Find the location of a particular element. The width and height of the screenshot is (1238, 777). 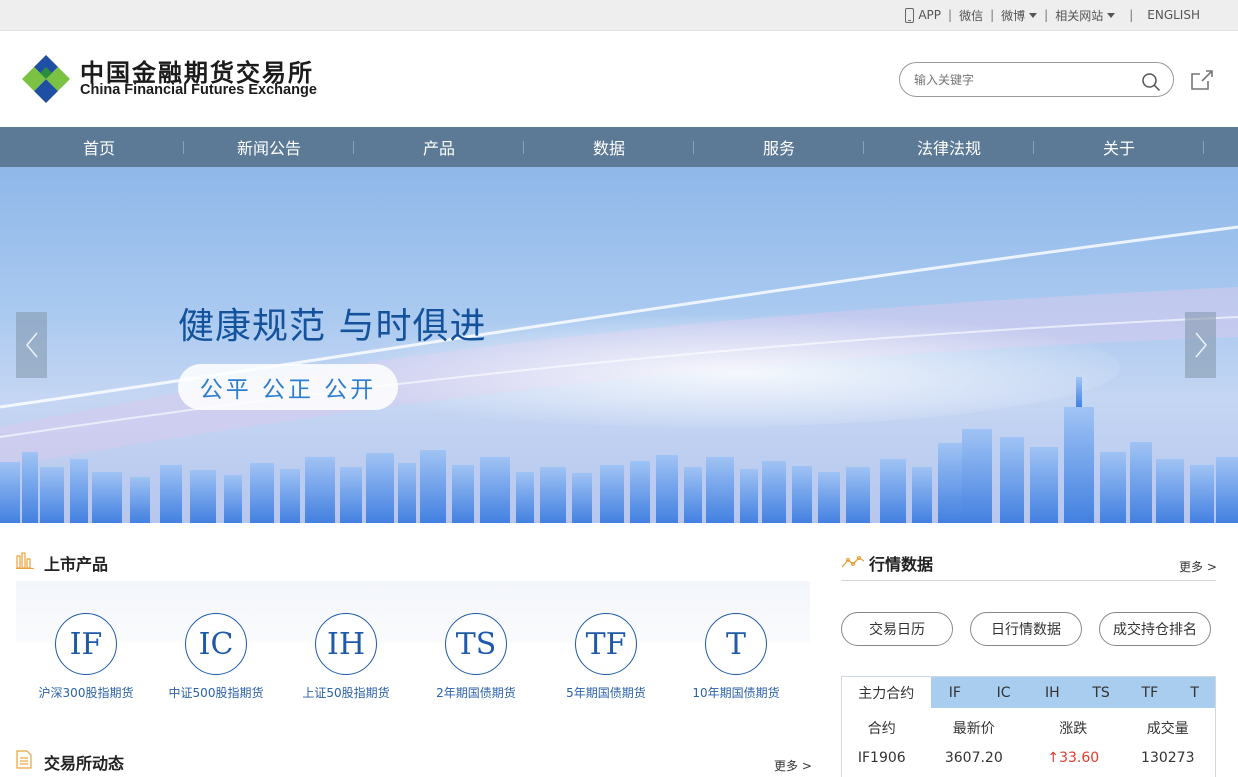

volume-cell: 130273 is located at coordinates (1168, 758).